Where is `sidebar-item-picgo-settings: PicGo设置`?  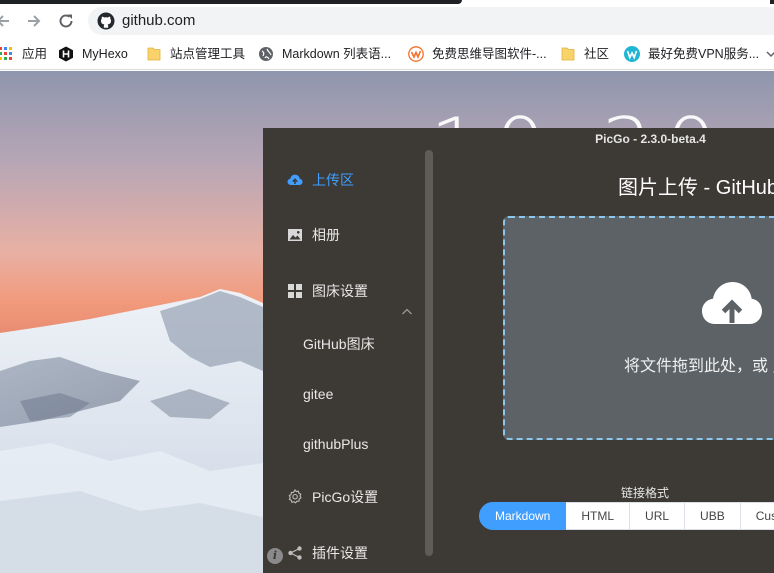
sidebar-item-picgo-settings: PicGo设置 is located at coordinates (343, 497).